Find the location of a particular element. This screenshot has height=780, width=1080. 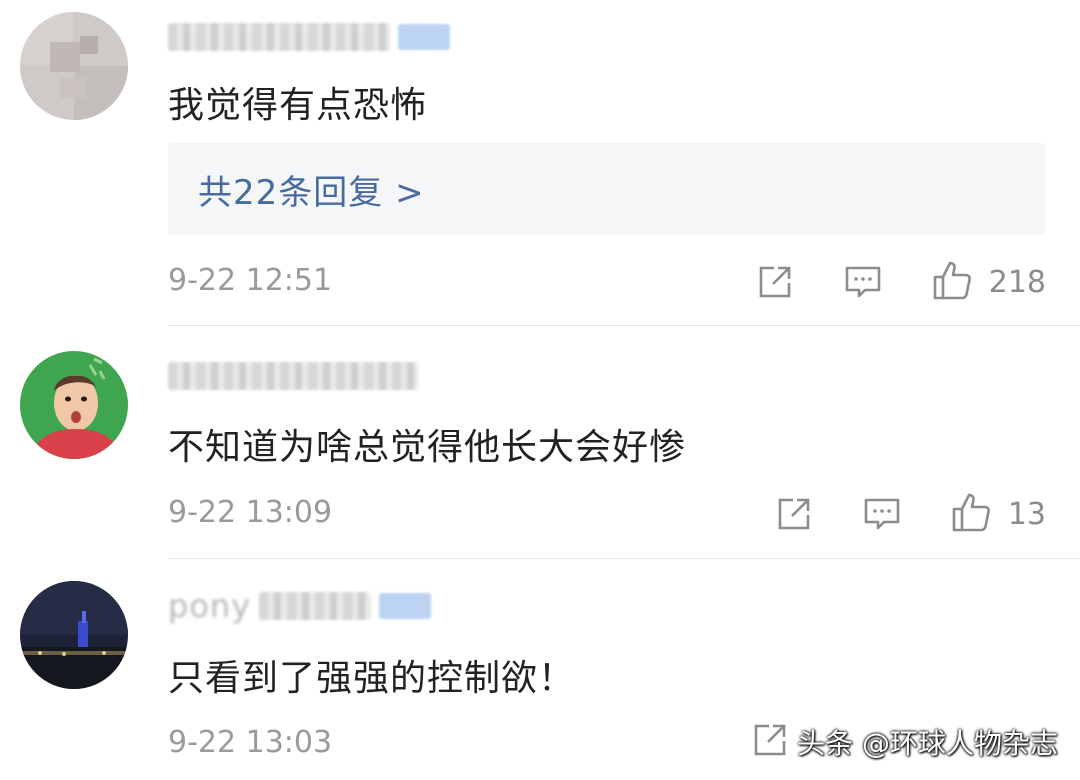

like-count: 218 is located at coordinates (1017, 282).